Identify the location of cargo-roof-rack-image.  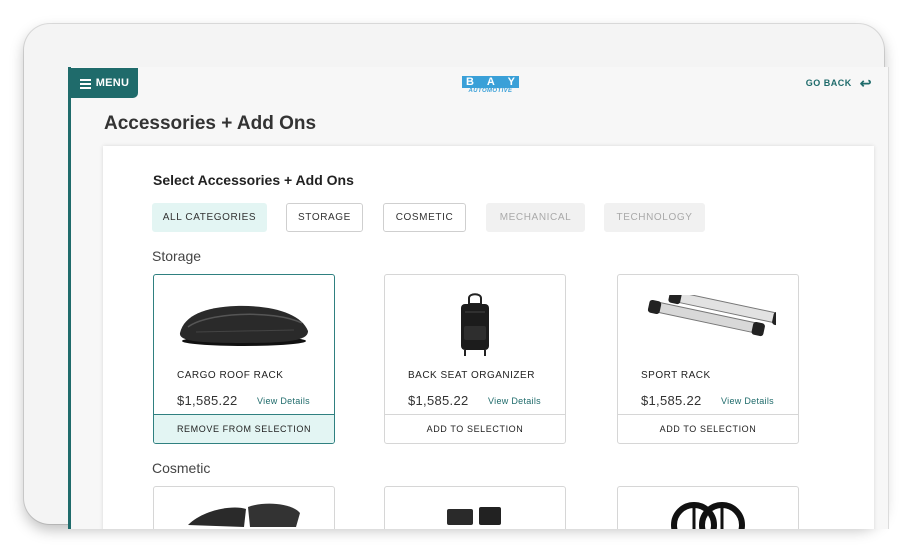
(244, 325).